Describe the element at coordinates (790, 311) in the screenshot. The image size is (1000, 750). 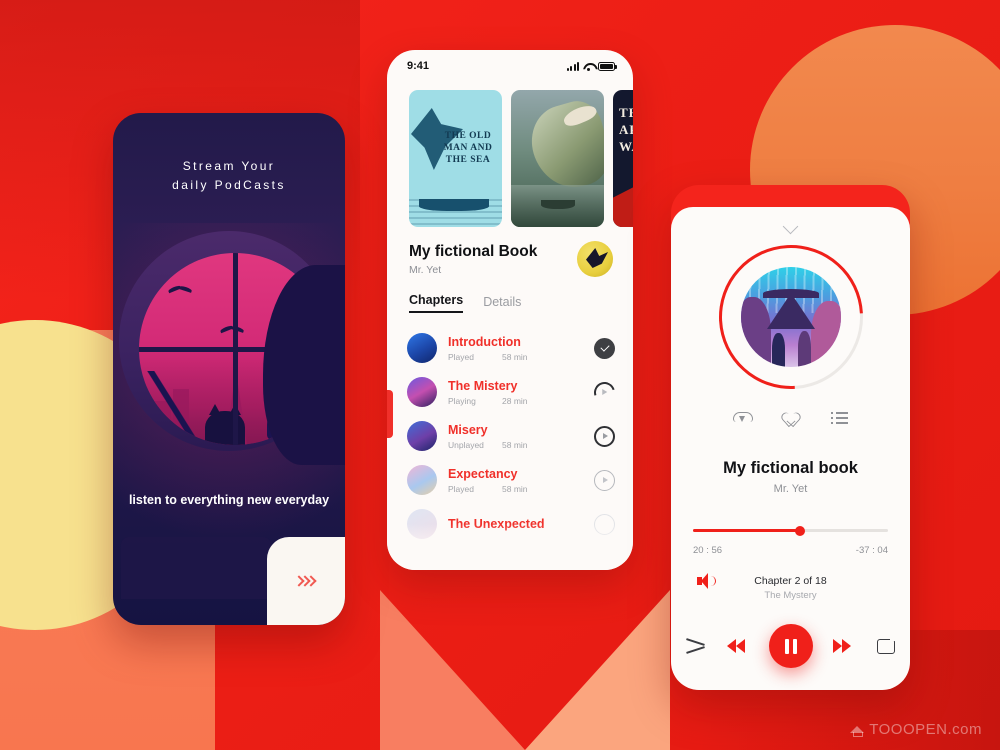
I see `temple-peak` at that location.